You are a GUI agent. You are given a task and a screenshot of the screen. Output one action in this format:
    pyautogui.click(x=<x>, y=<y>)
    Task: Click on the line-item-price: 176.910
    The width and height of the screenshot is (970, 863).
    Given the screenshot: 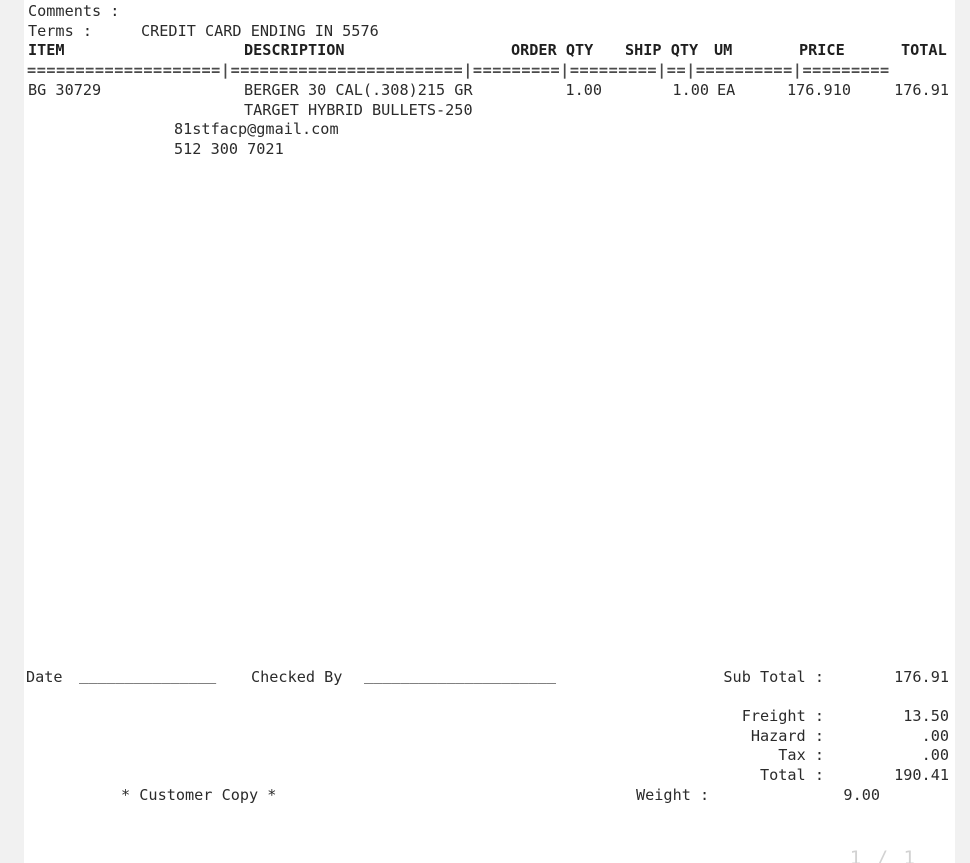 What is the action you would take?
    pyautogui.click(x=818, y=89)
    